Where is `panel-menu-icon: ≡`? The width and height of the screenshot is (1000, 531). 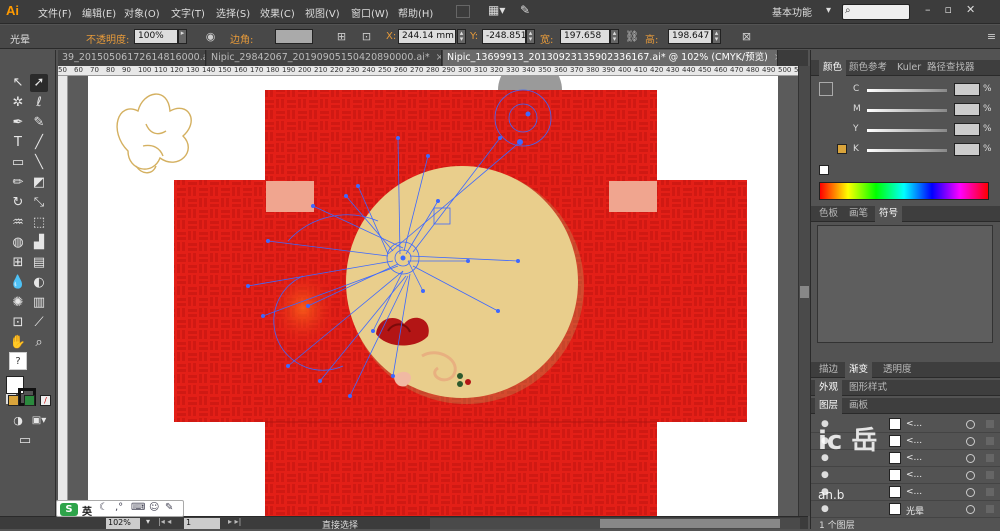
panel-menu-icon: ≡ is located at coordinates (991, 36).